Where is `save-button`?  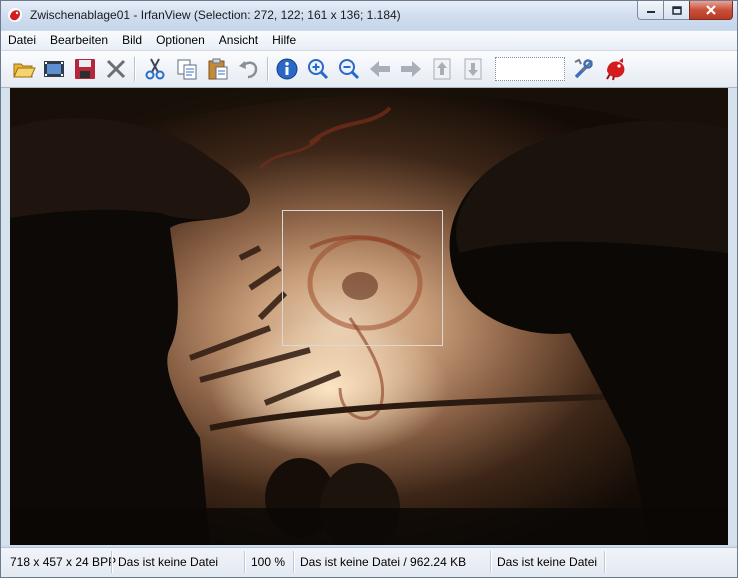
save-button is located at coordinates (85, 69).